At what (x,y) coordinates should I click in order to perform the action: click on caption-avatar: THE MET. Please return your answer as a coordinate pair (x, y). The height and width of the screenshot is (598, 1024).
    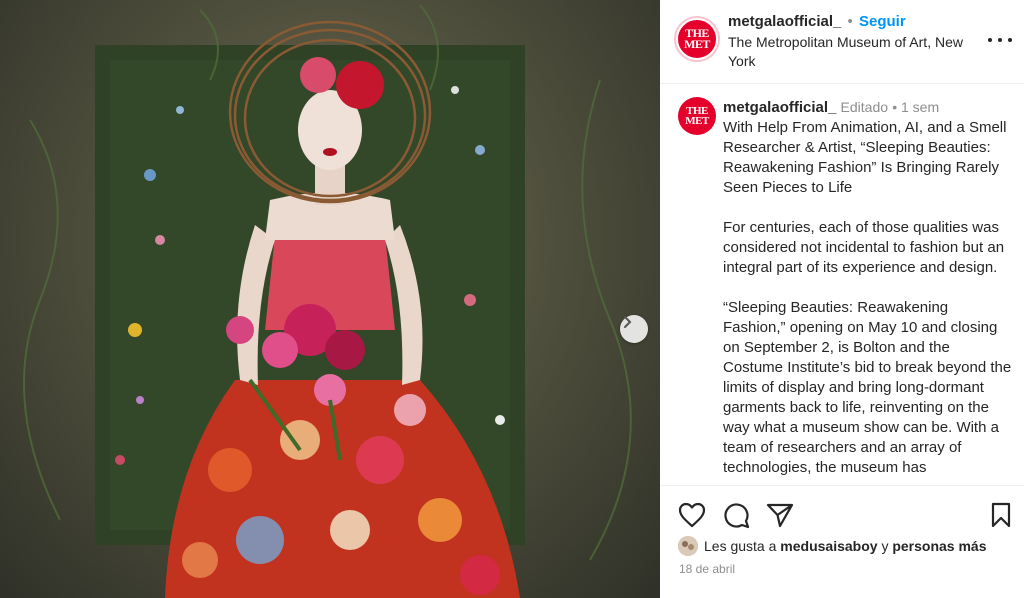
    Looking at the image, I should click on (697, 116).